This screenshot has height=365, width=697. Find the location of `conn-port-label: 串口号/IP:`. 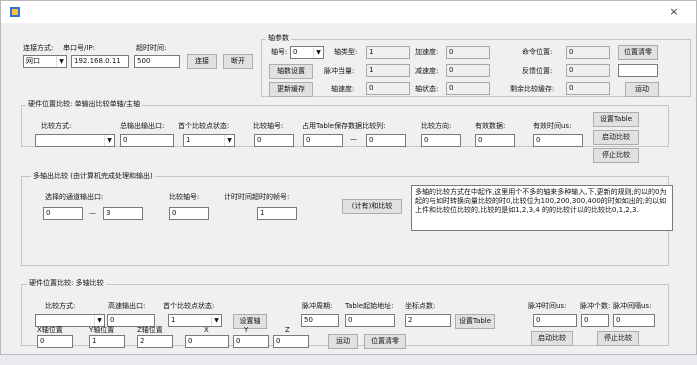

conn-port-label: 串口号/IP: is located at coordinates (79, 48).